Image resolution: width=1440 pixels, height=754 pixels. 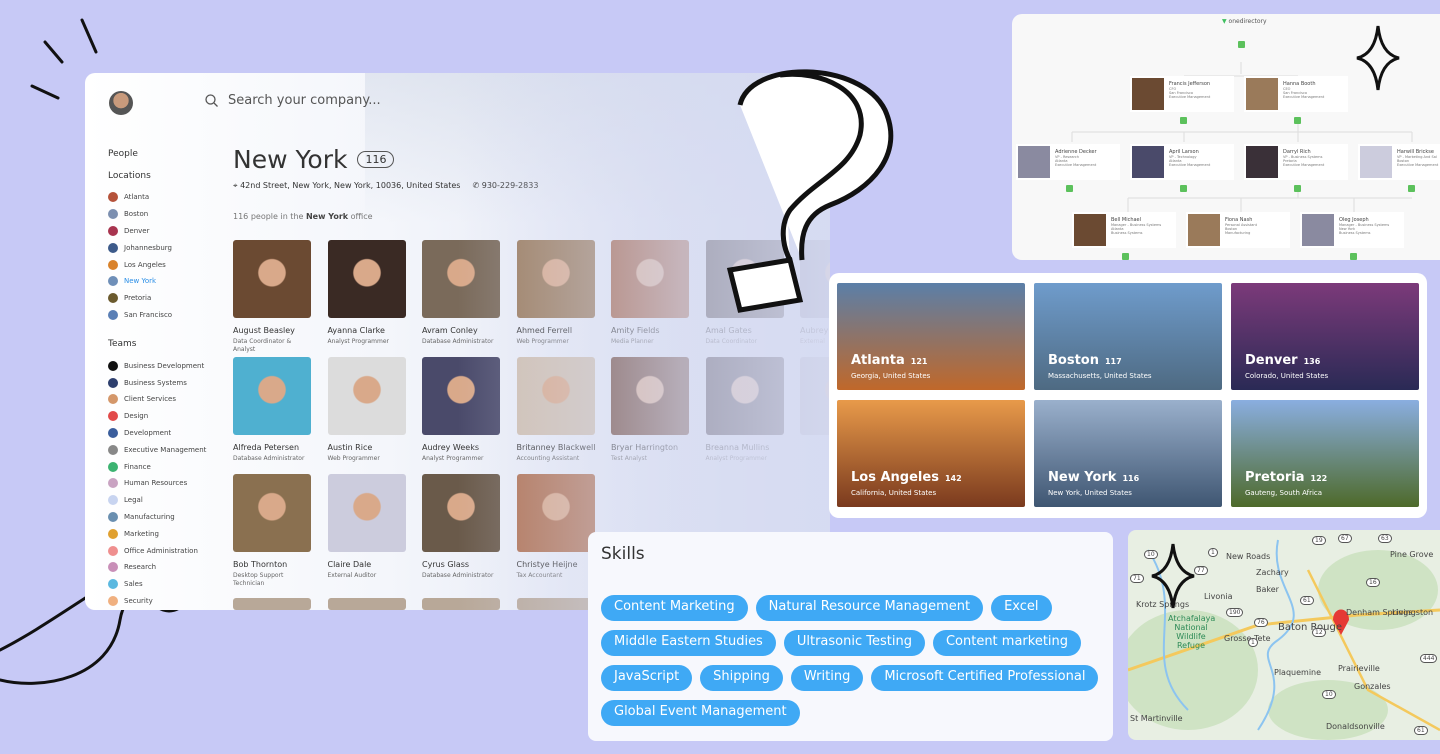 What do you see at coordinates (688, 643) in the screenshot?
I see `skill-chip: Middle Eastern Studies` at bounding box center [688, 643].